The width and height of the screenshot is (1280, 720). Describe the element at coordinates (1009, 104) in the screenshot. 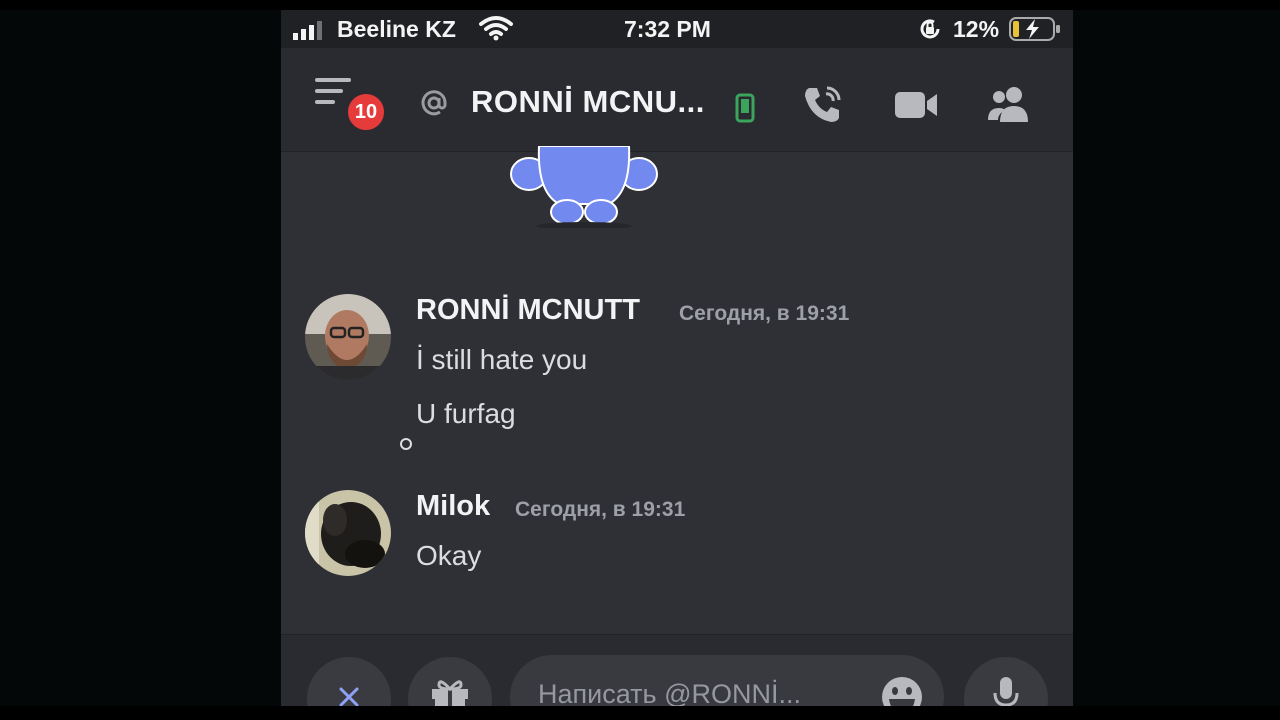

I see `members-icon` at that location.